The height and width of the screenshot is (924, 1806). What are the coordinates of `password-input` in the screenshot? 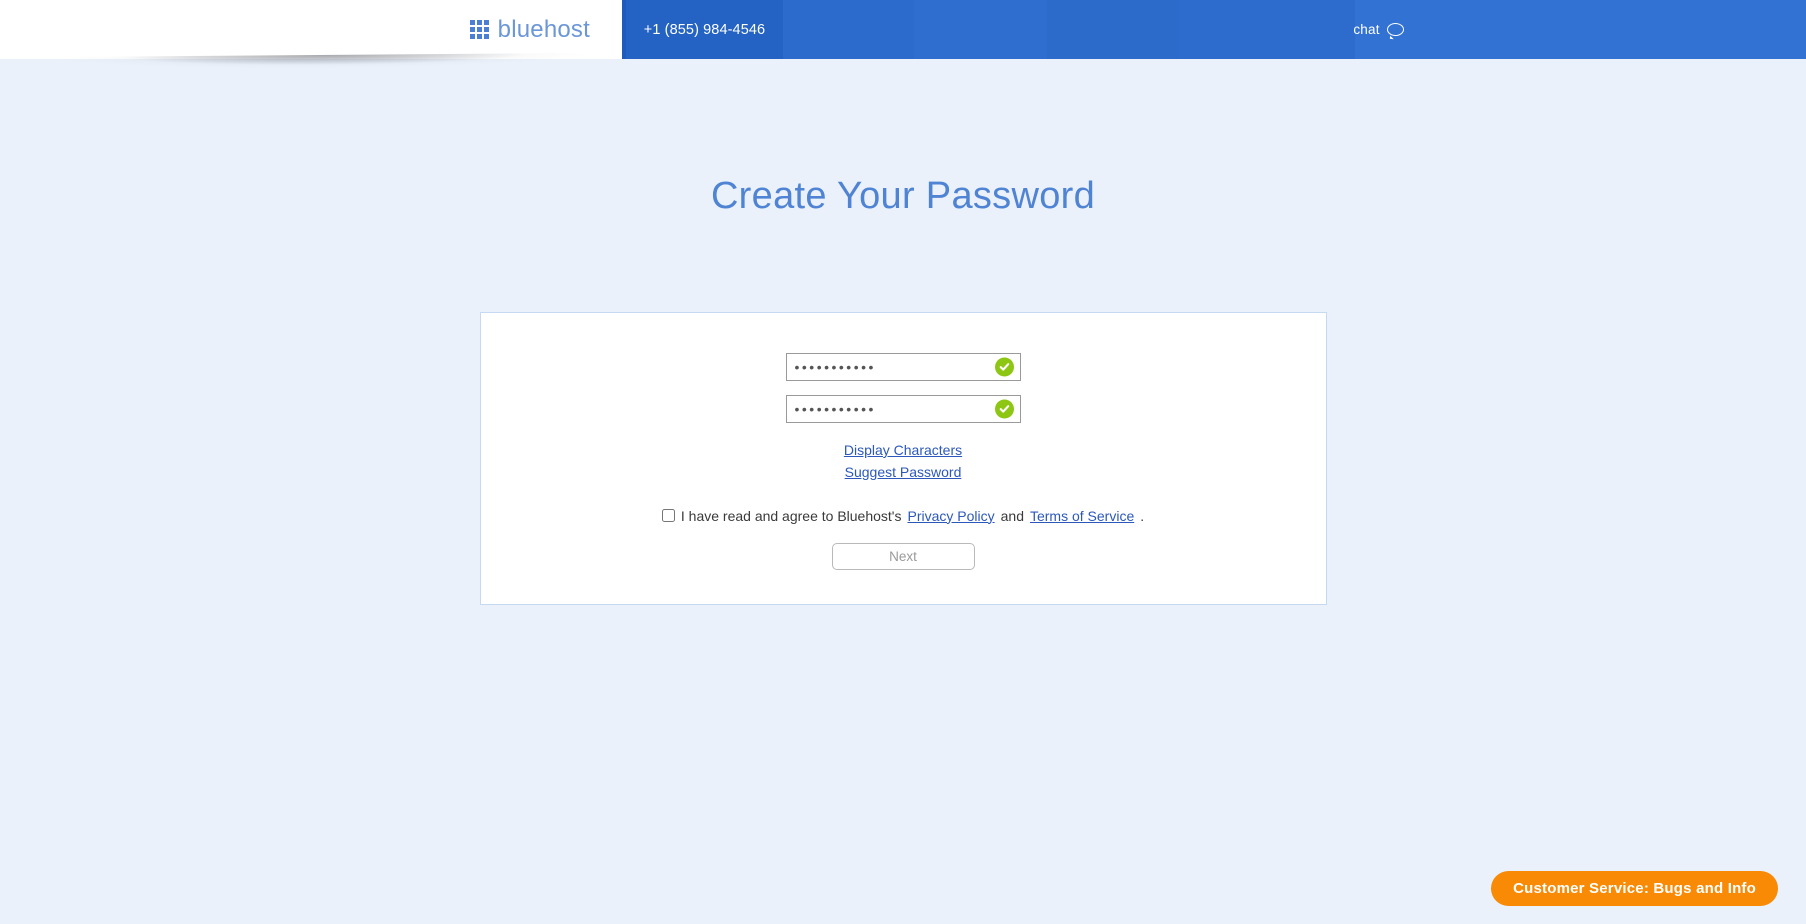 It's located at (903, 367).